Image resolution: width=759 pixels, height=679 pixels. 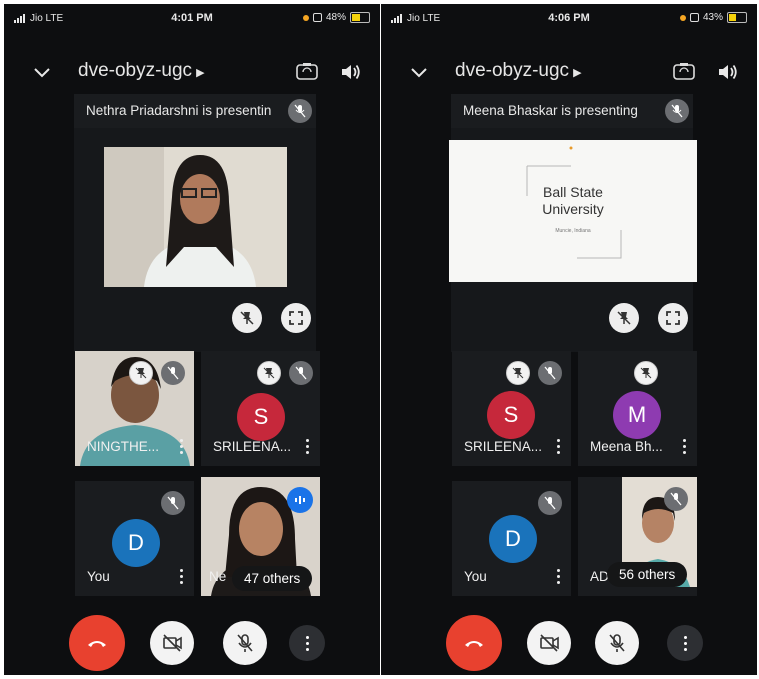 I want to click on others-count: 47 others, so click(x=272, y=578).